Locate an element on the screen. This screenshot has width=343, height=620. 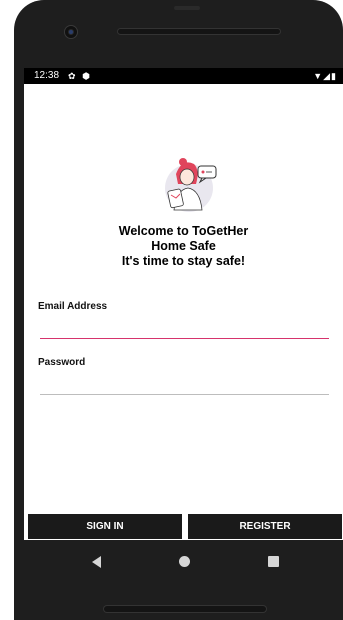
password-label: Password is located at coordinates (62, 362).